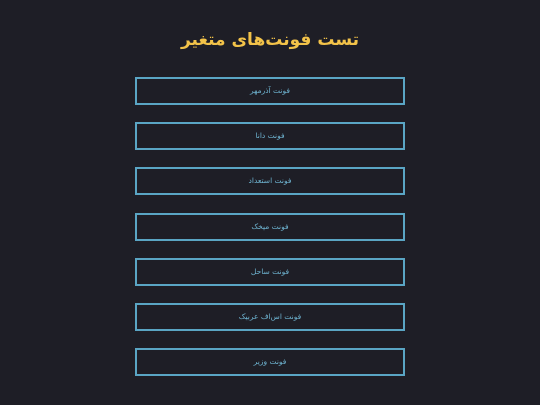 This screenshot has width=540, height=405. I want to click on font-button-azarmehr: فونت آذرمهر, so click(270, 91).